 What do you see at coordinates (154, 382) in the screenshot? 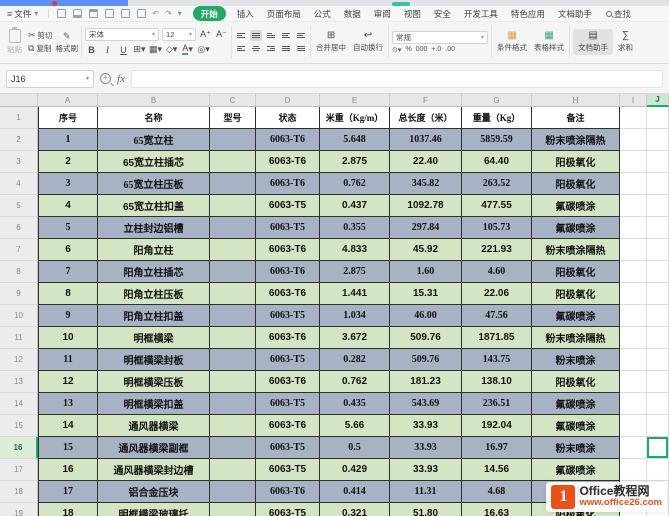
I see `cell: 明框横梁压板` at bounding box center [154, 382].